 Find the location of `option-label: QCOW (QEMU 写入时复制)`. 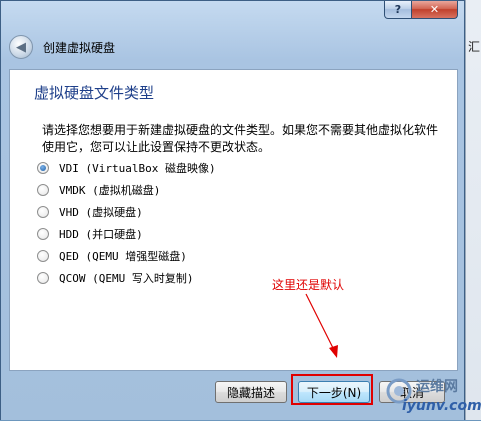

option-label: QCOW (QEMU 写入时复制) is located at coordinates (126, 278).